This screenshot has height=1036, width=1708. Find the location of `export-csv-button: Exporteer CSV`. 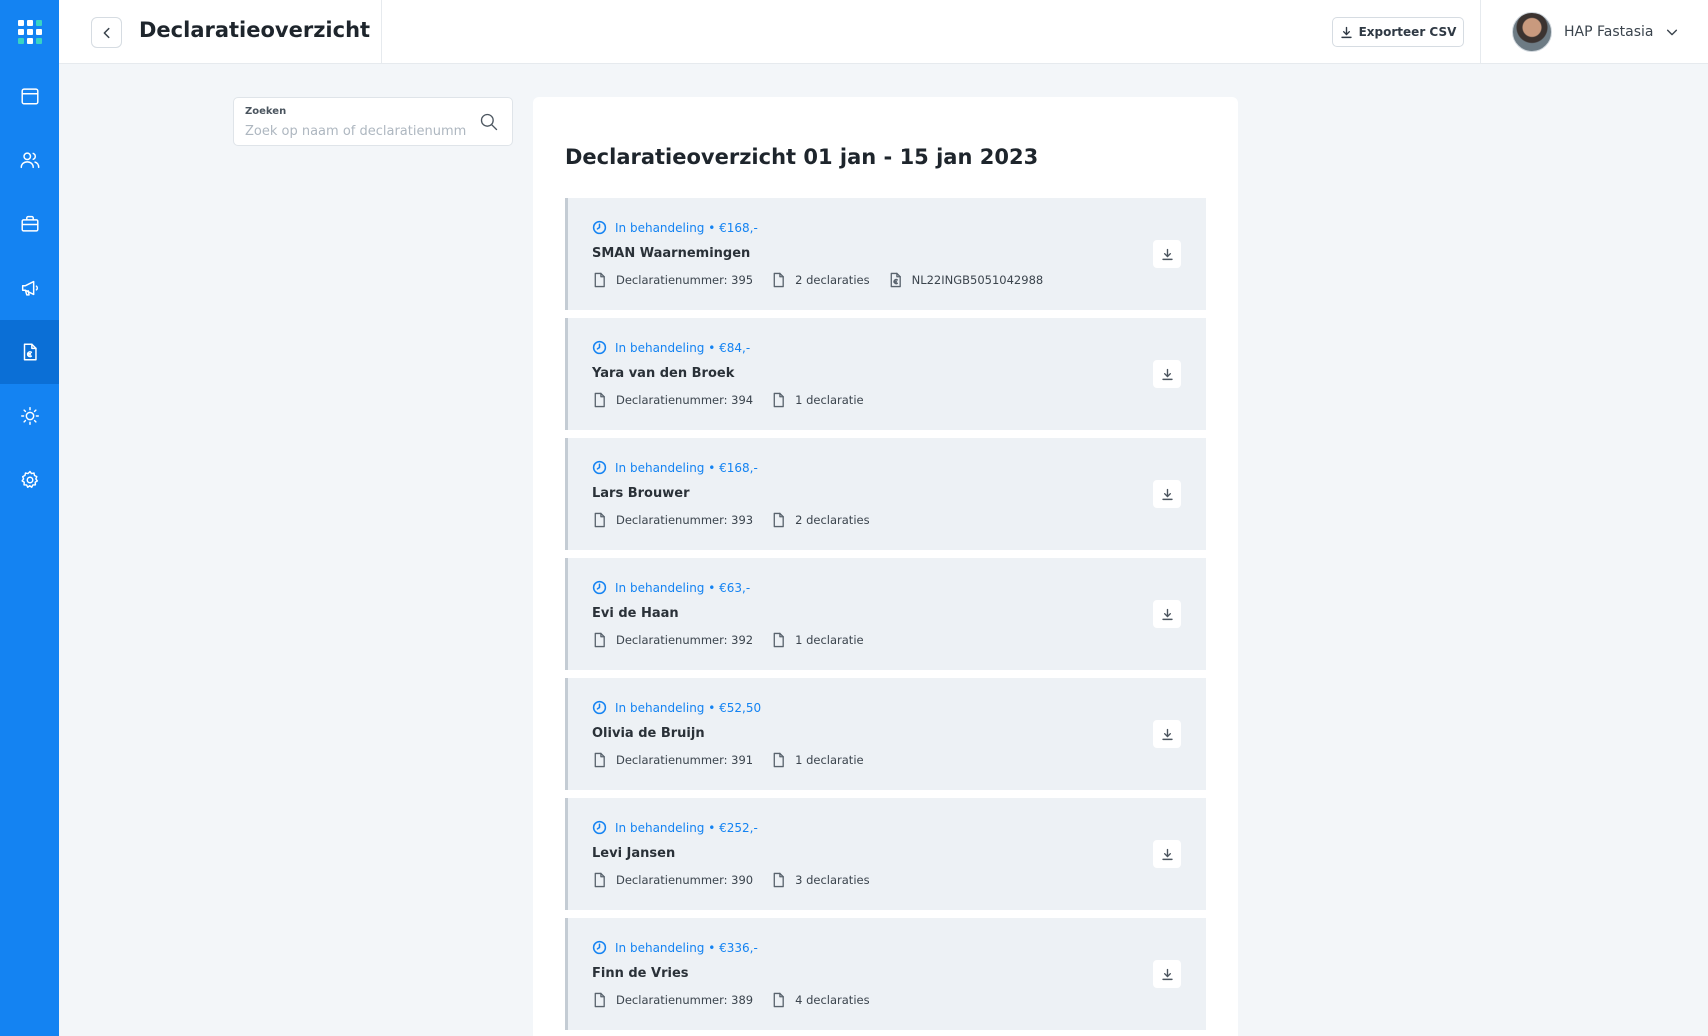

export-csv-button: Exporteer CSV is located at coordinates (1398, 32).